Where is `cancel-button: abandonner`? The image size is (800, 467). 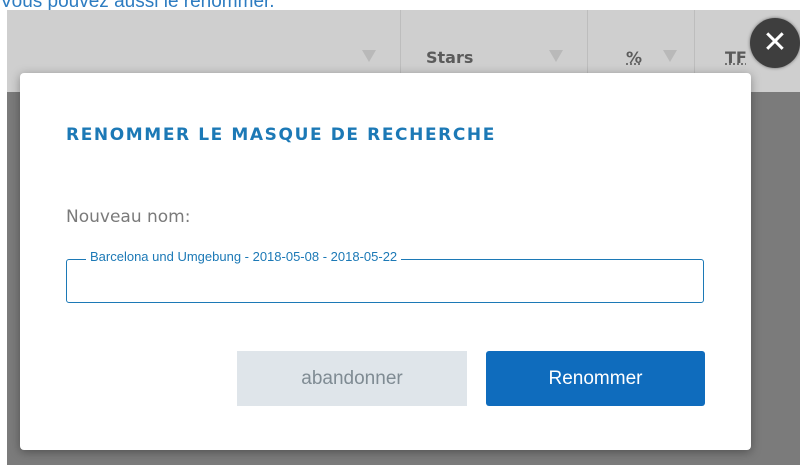
cancel-button: abandonner is located at coordinates (352, 378).